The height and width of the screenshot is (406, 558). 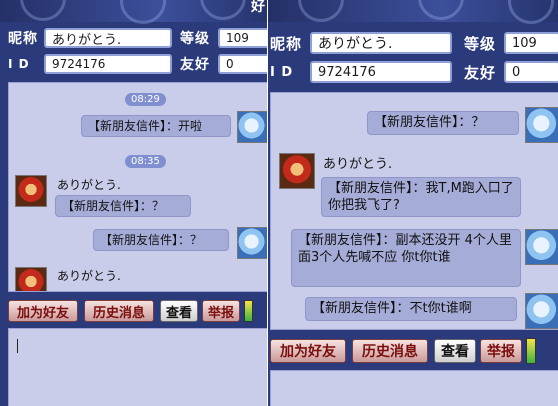 What do you see at coordinates (145, 161) in the screenshot?
I see `timestamp: 08:35` at bounding box center [145, 161].